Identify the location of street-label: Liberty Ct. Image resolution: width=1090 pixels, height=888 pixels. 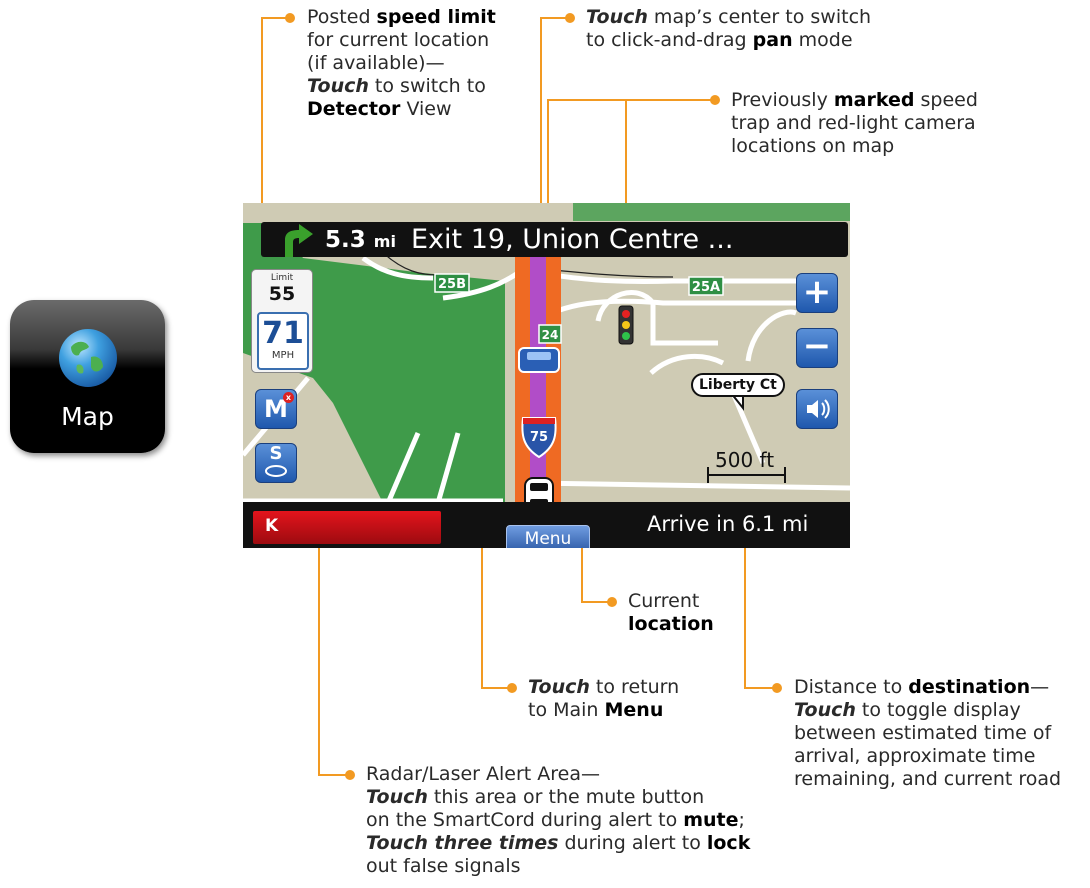
(738, 385).